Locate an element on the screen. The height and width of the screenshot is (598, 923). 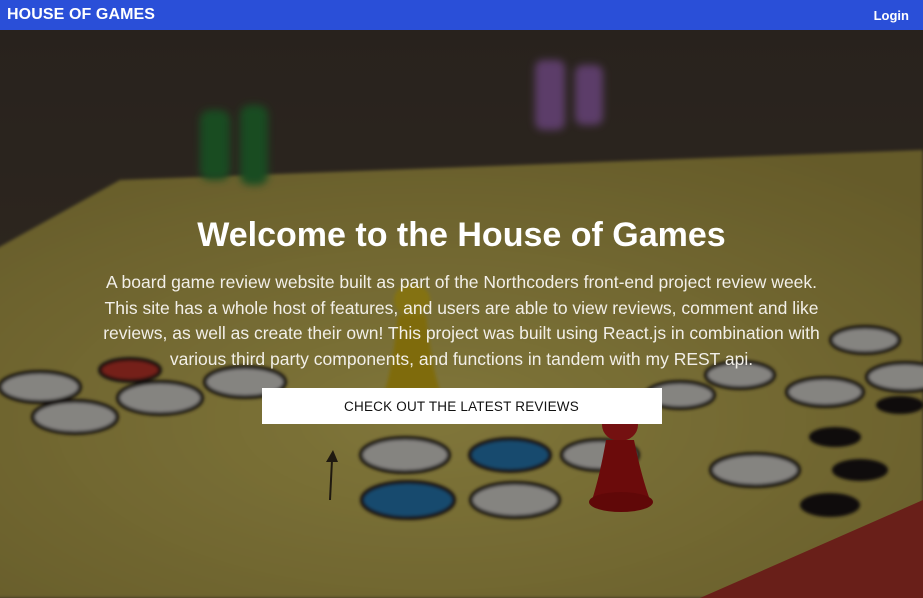
login-link: Login is located at coordinates (891, 15).